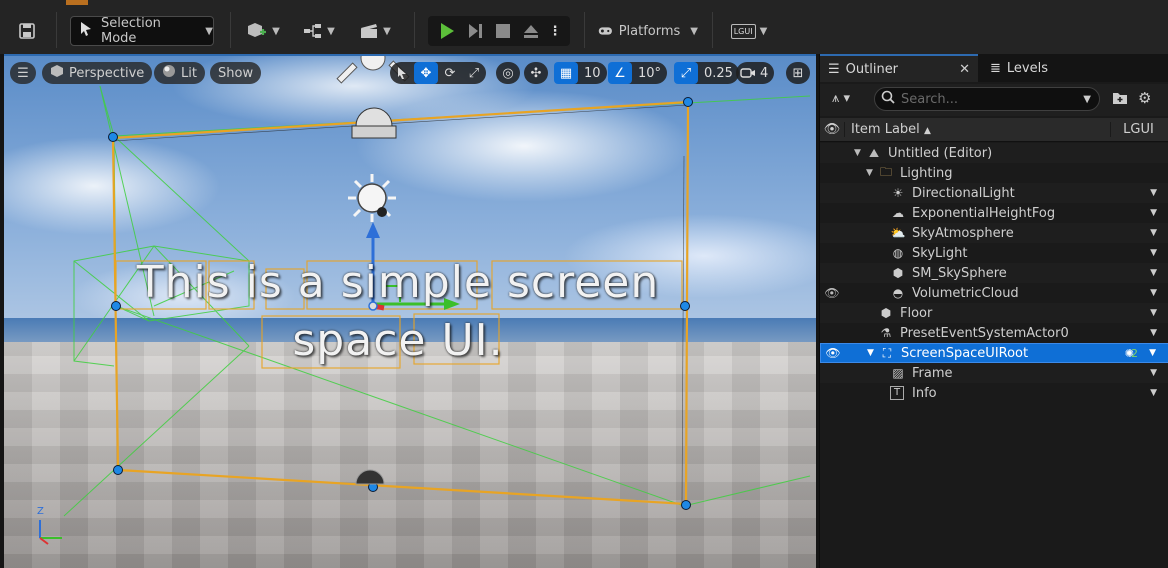  Describe the element at coordinates (592, 73) in the screenshot. I see `grid-snap-value: 10` at that location.